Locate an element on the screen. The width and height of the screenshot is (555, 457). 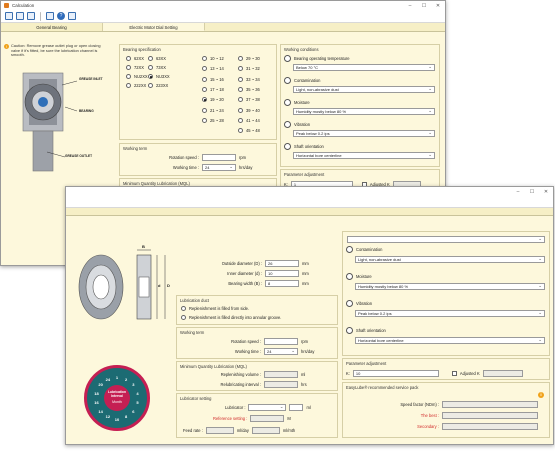
rotation-speed-input is located at coordinates (219, 157).